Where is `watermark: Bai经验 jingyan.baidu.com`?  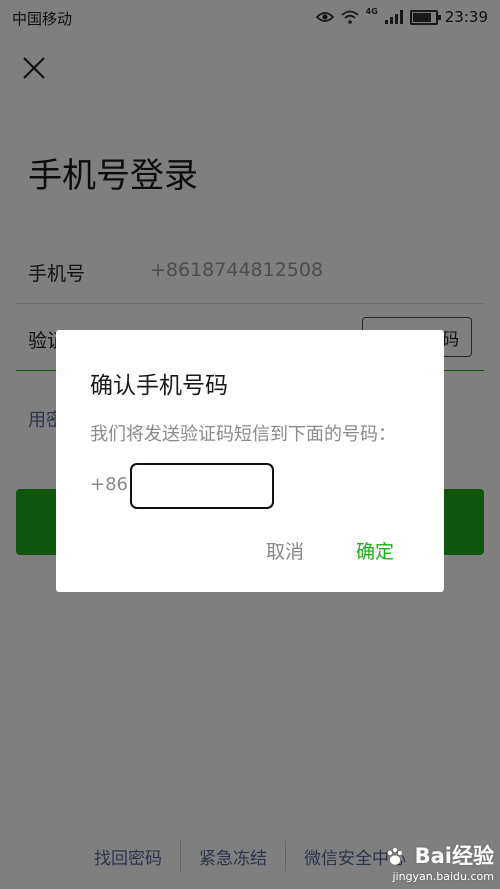
watermark: Bai经验 jingyan.baidu.com is located at coordinates (439, 861).